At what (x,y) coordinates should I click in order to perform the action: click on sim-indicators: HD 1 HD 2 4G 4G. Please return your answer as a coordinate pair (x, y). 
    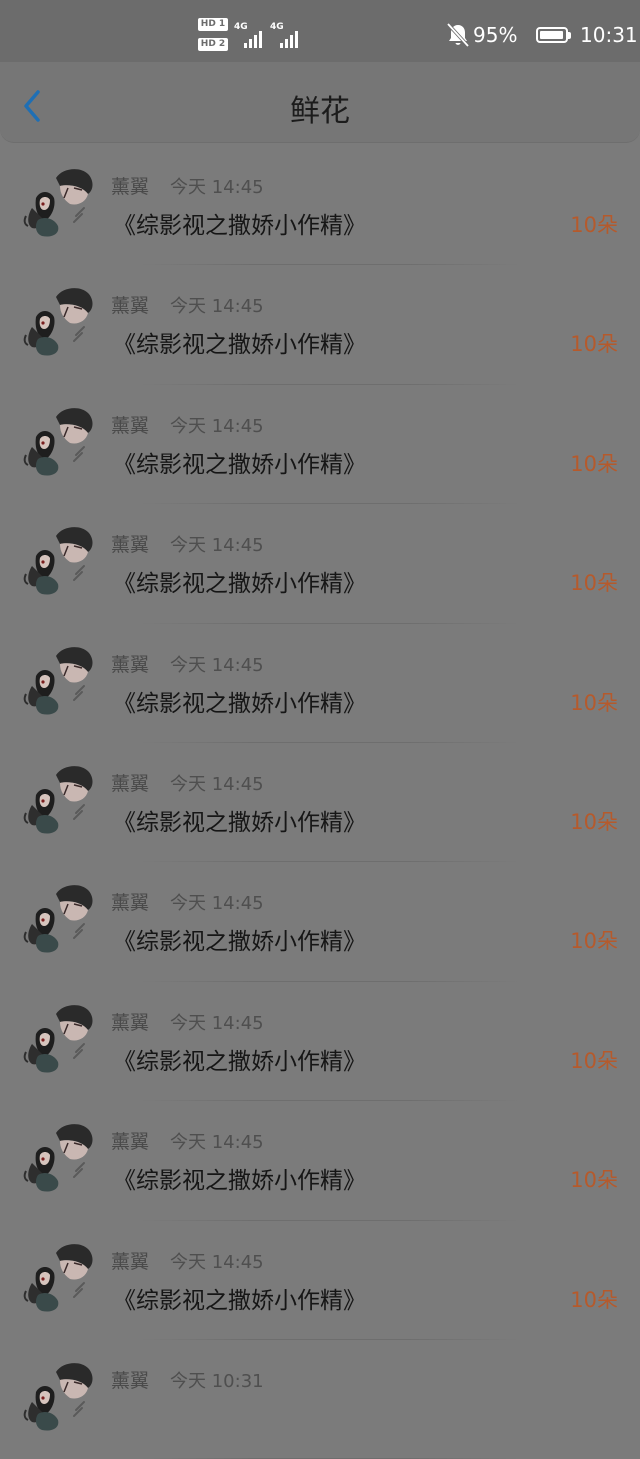
    Looking at the image, I should click on (253, 36).